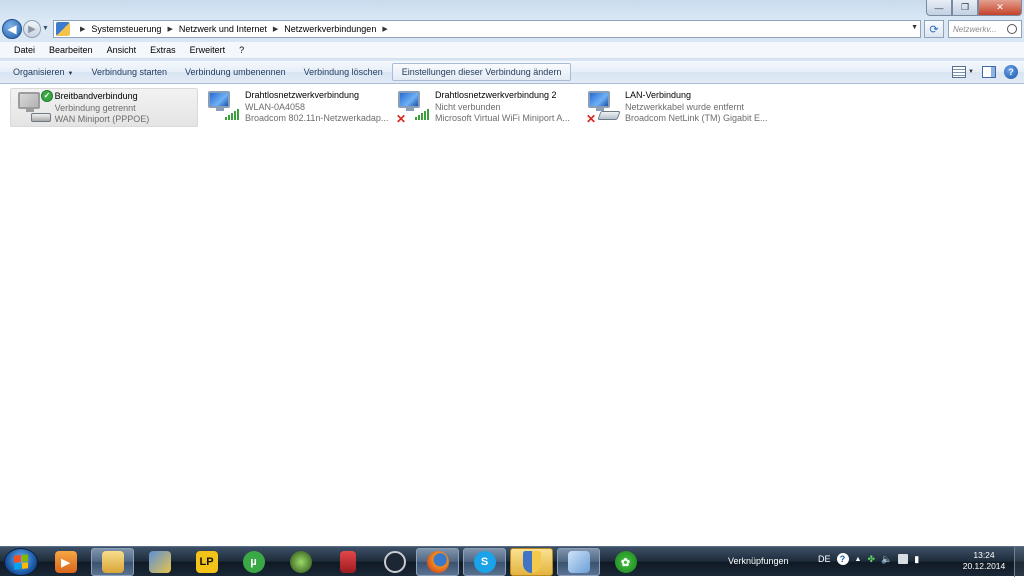 The image size is (1024, 577). What do you see at coordinates (401, 119) in the screenshot?
I see `disconnected-x-icon: ✕` at bounding box center [401, 119].